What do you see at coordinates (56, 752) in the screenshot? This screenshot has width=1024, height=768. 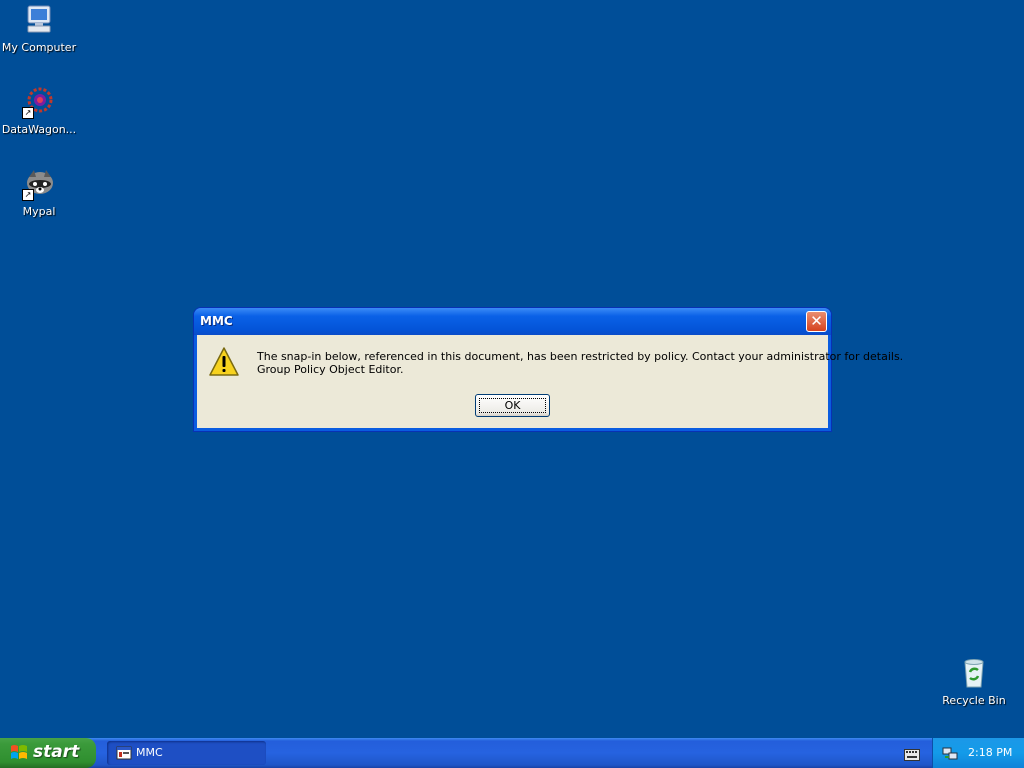 I see `start-label: start` at bounding box center [56, 752].